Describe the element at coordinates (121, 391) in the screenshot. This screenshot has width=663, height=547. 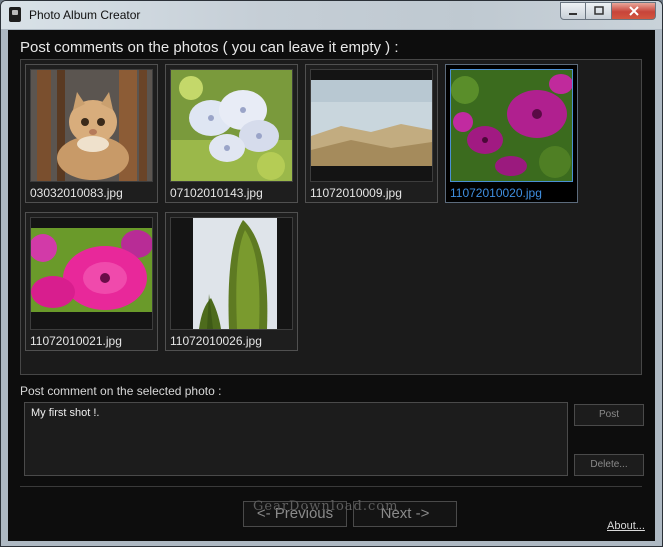
I see `comment-label: Post comment on the selected photo :` at that location.